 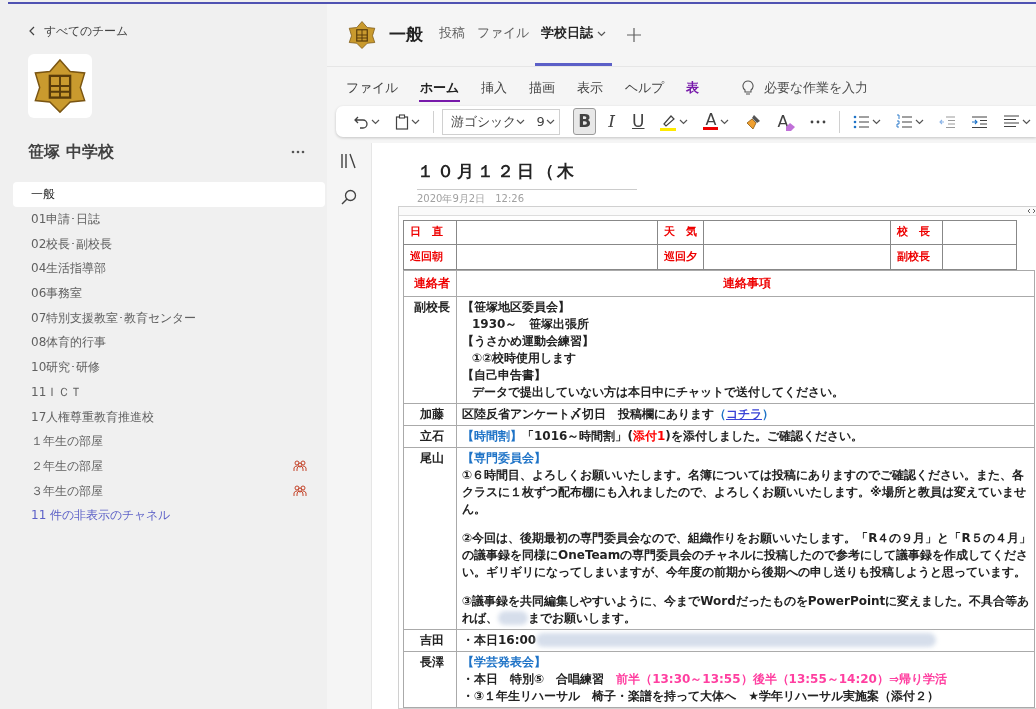 What do you see at coordinates (86, 31) in the screenshot?
I see `back-link: すべてのチーム` at bounding box center [86, 31].